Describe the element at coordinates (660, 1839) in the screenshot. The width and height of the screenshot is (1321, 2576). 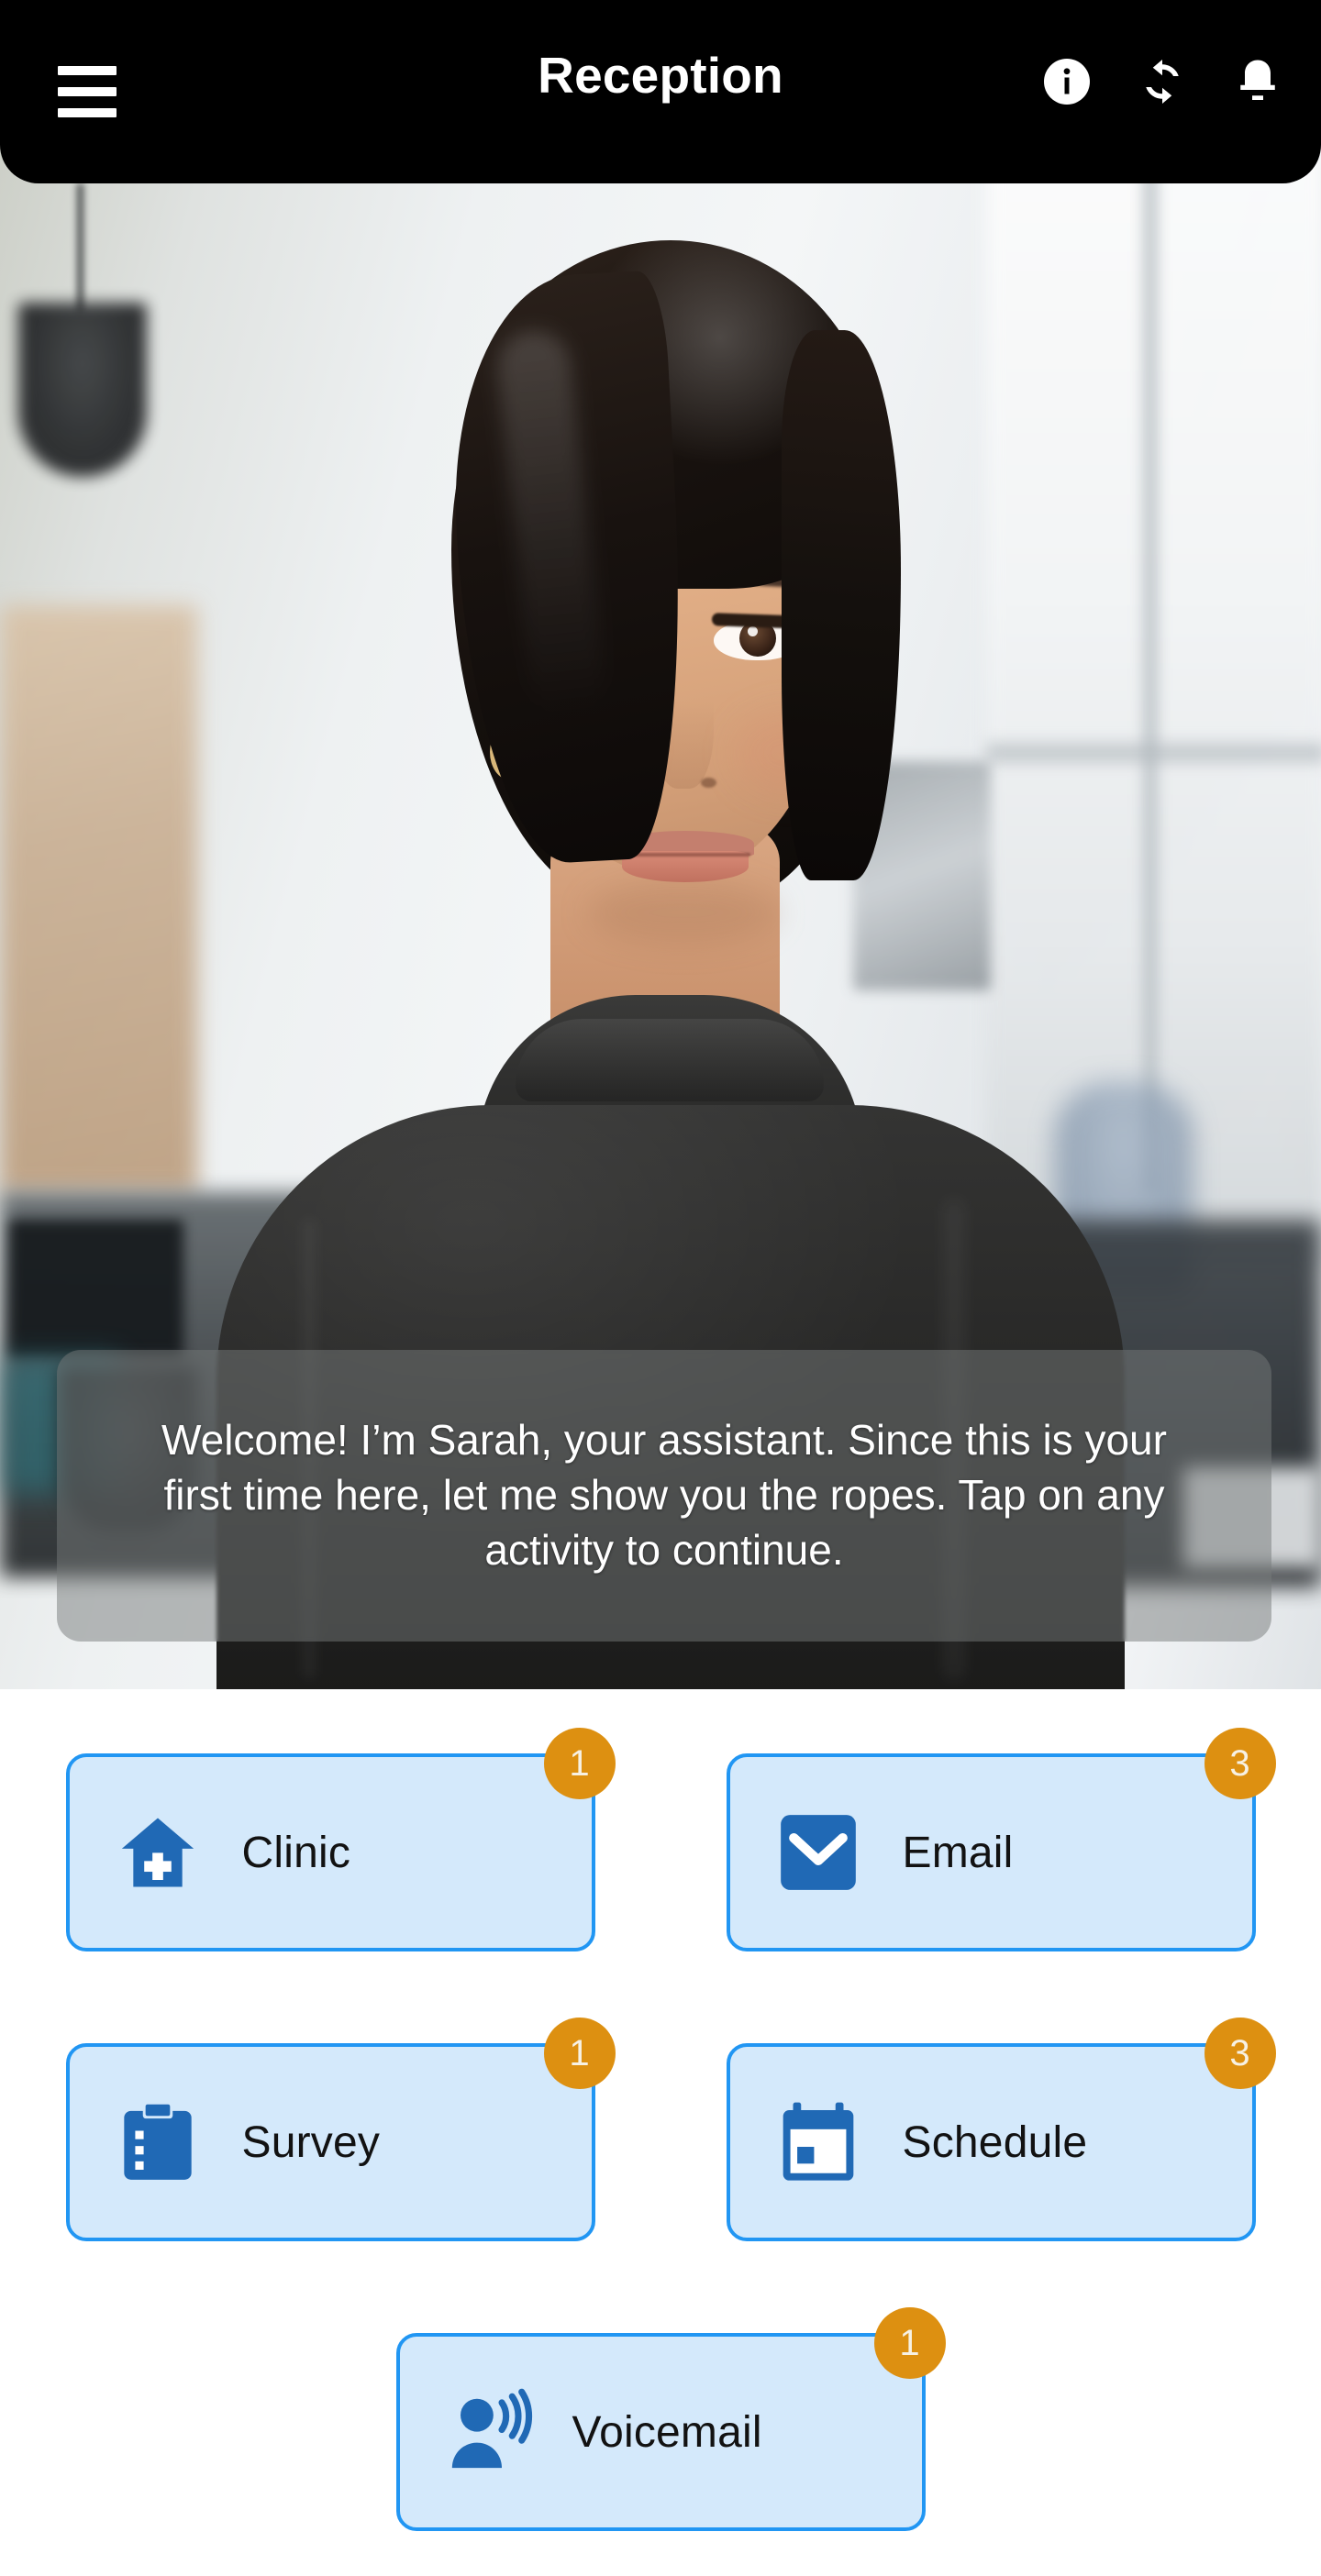
I see `activity-row: Clinic 1 Email 3` at that location.